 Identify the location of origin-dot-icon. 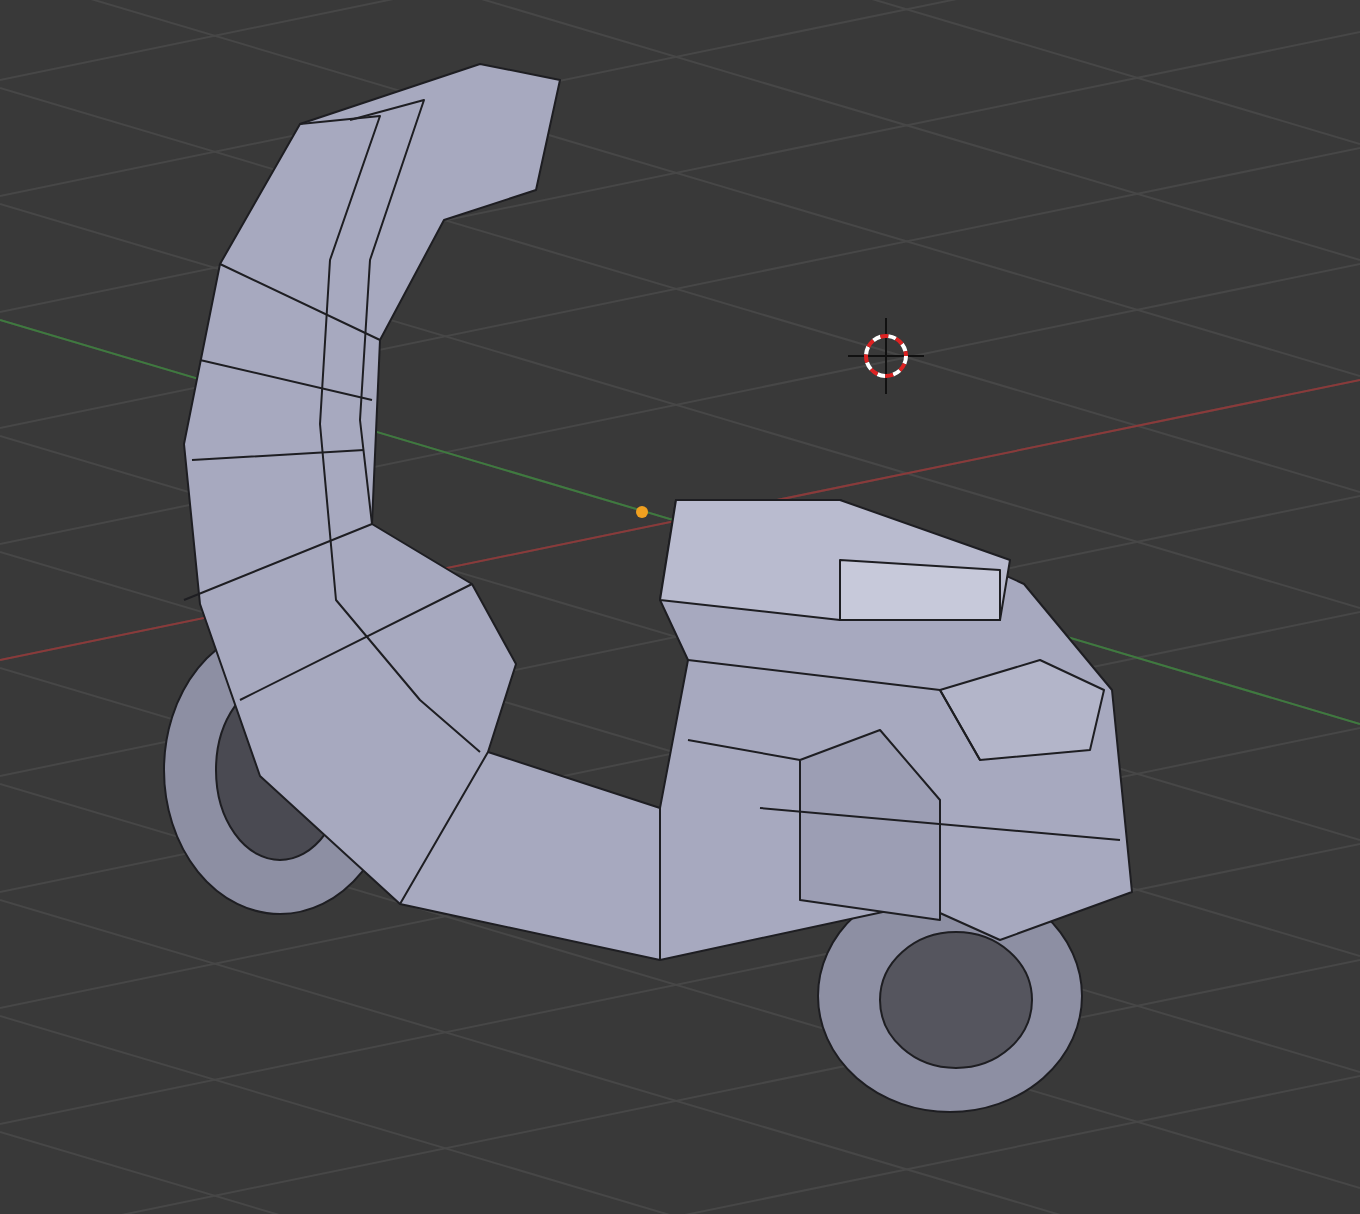
(642, 512).